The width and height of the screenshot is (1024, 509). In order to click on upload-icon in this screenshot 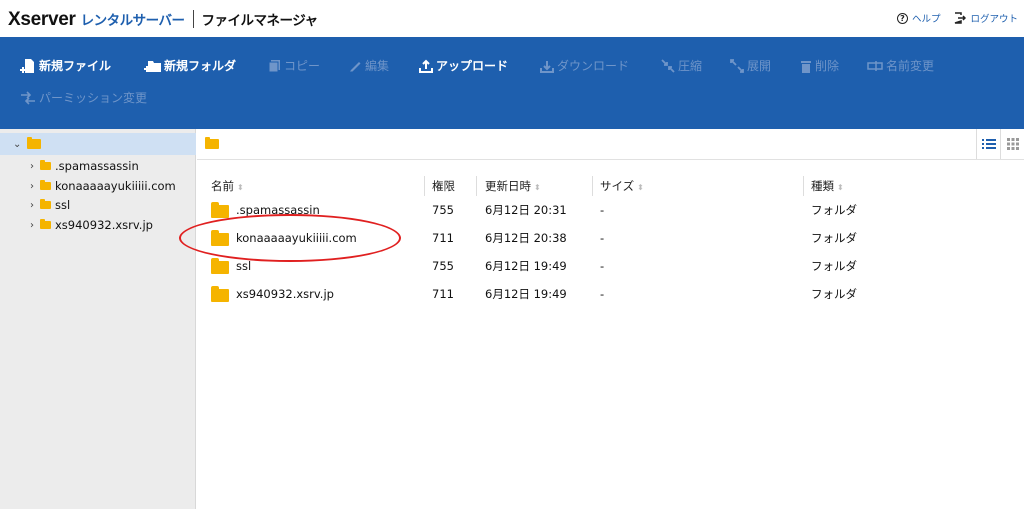, I will do `click(426, 66)`.